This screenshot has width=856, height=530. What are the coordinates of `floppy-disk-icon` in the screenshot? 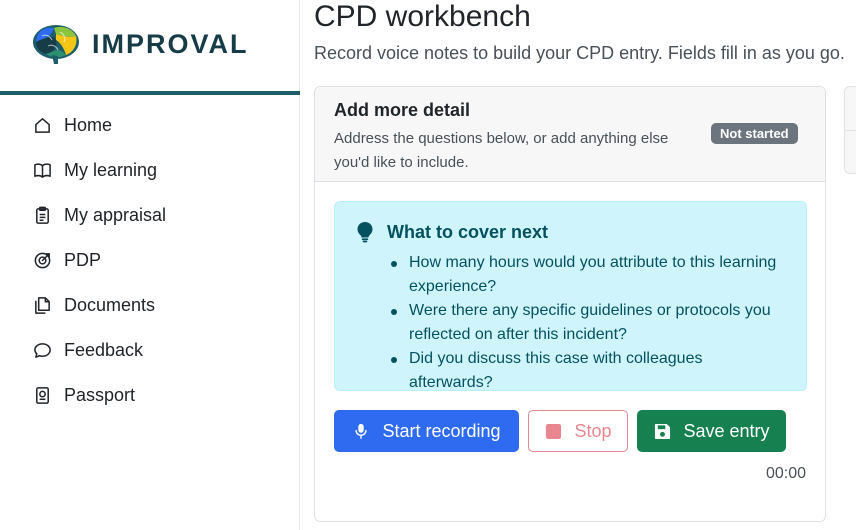 It's located at (662, 431).